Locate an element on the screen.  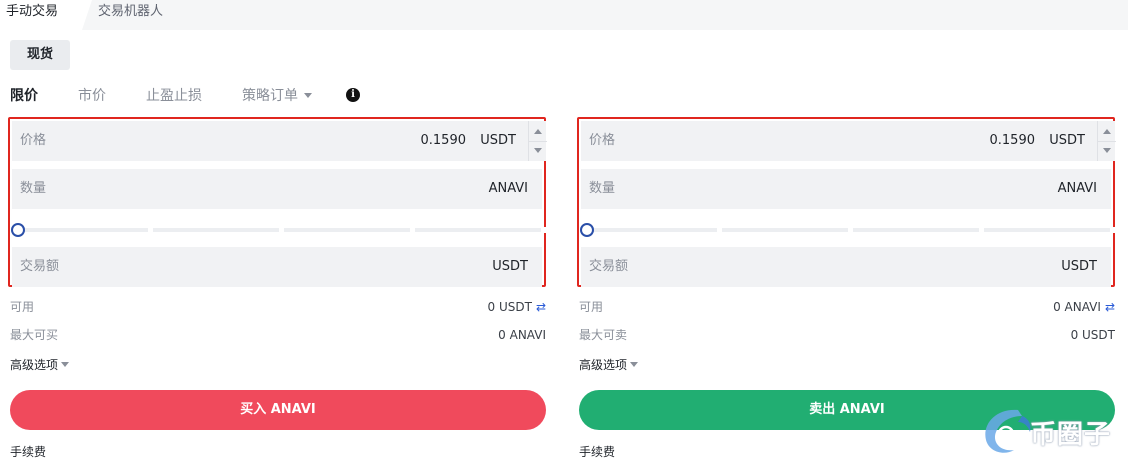
sell-percent-slider is located at coordinates (847, 230).